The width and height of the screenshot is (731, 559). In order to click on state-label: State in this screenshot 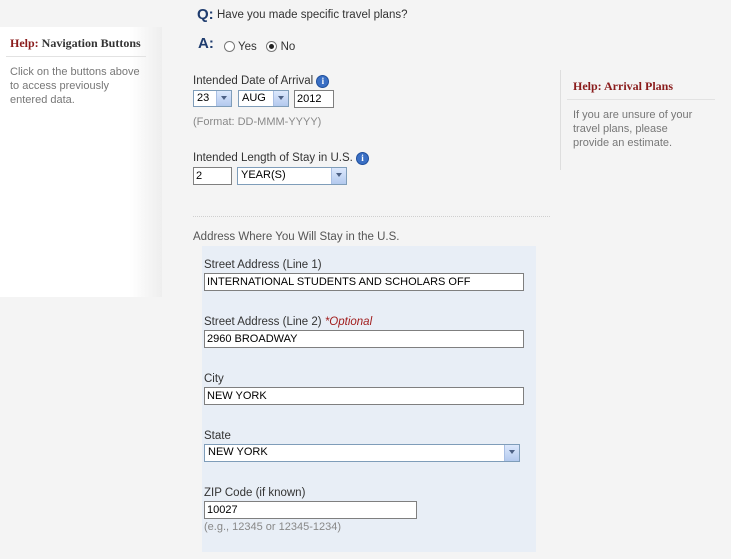, I will do `click(217, 436)`.